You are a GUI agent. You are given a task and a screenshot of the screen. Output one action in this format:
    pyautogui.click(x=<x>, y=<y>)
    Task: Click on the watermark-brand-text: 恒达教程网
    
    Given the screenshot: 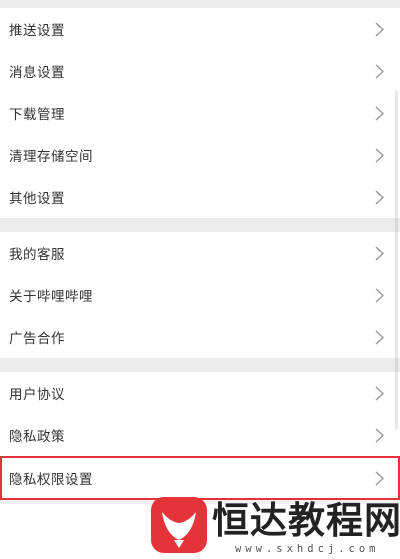 What is the action you would take?
    pyautogui.click(x=306, y=520)
    